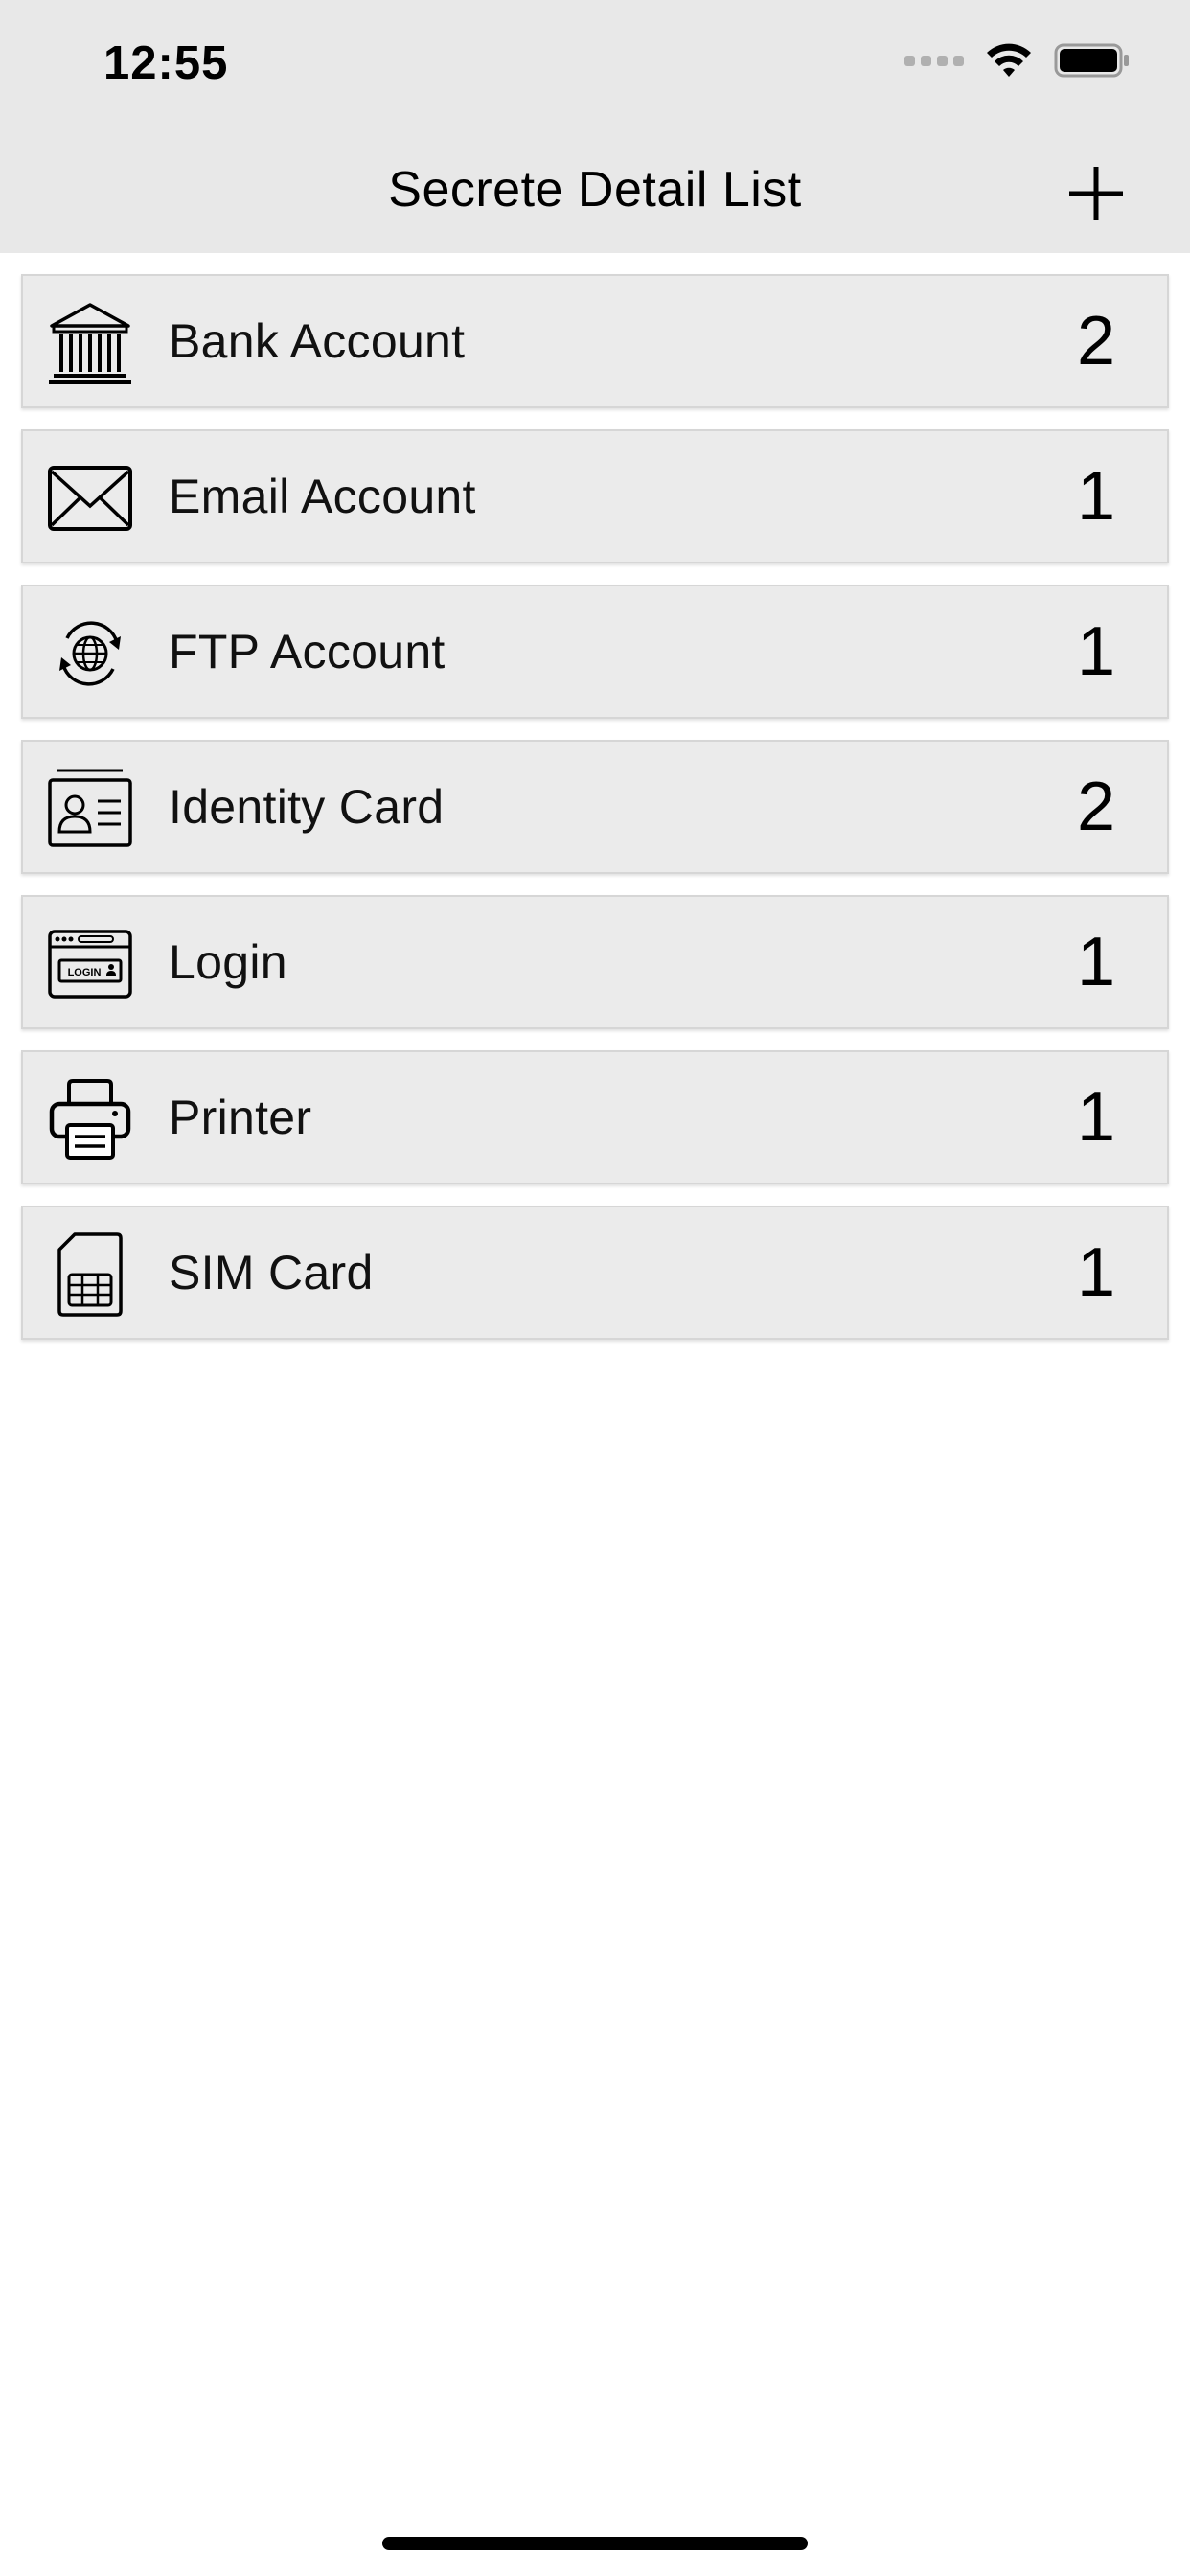 This screenshot has width=1190, height=2576. Describe the element at coordinates (1009, 60) in the screenshot. I see `wifi-icon` at that location.